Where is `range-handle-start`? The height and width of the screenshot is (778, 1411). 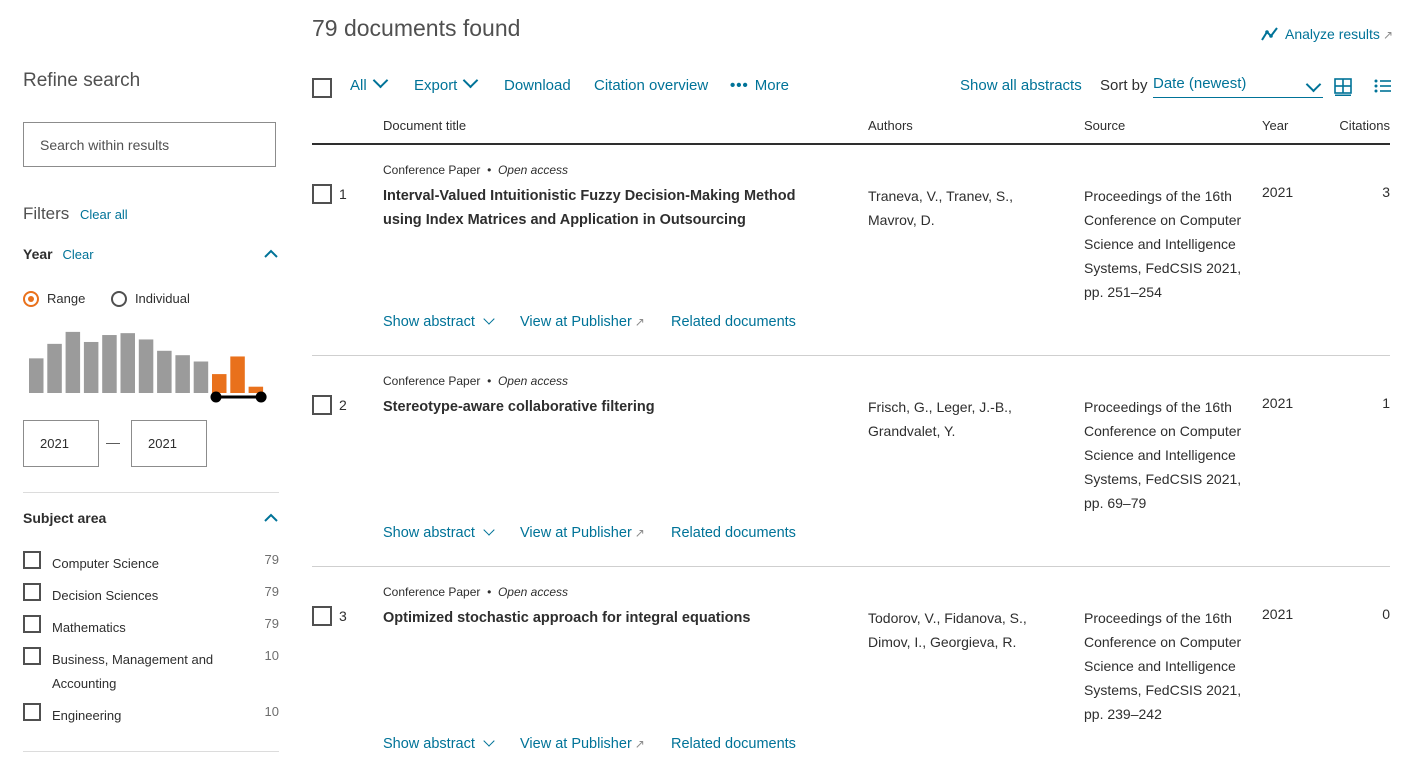 range-handle-start is located at coordinates (216, 397).